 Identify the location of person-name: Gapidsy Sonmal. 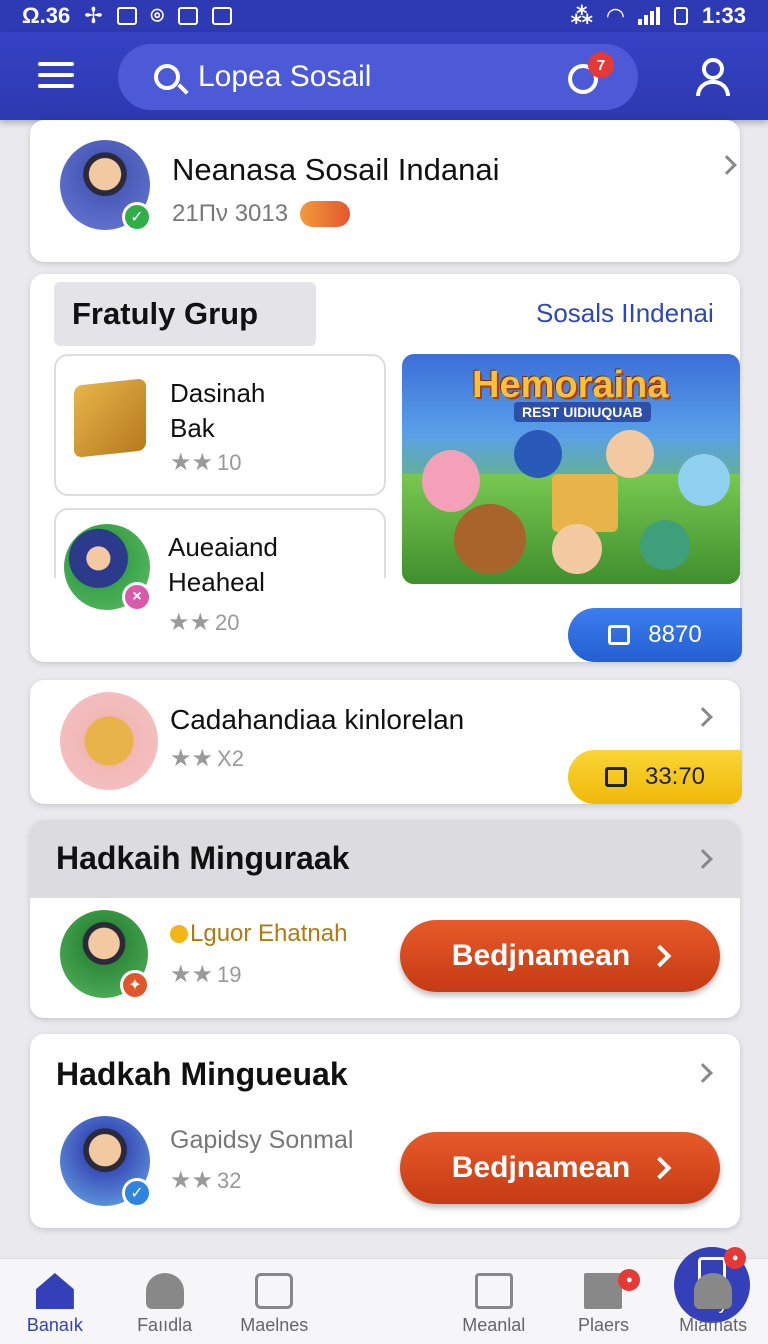
(262, 1140).